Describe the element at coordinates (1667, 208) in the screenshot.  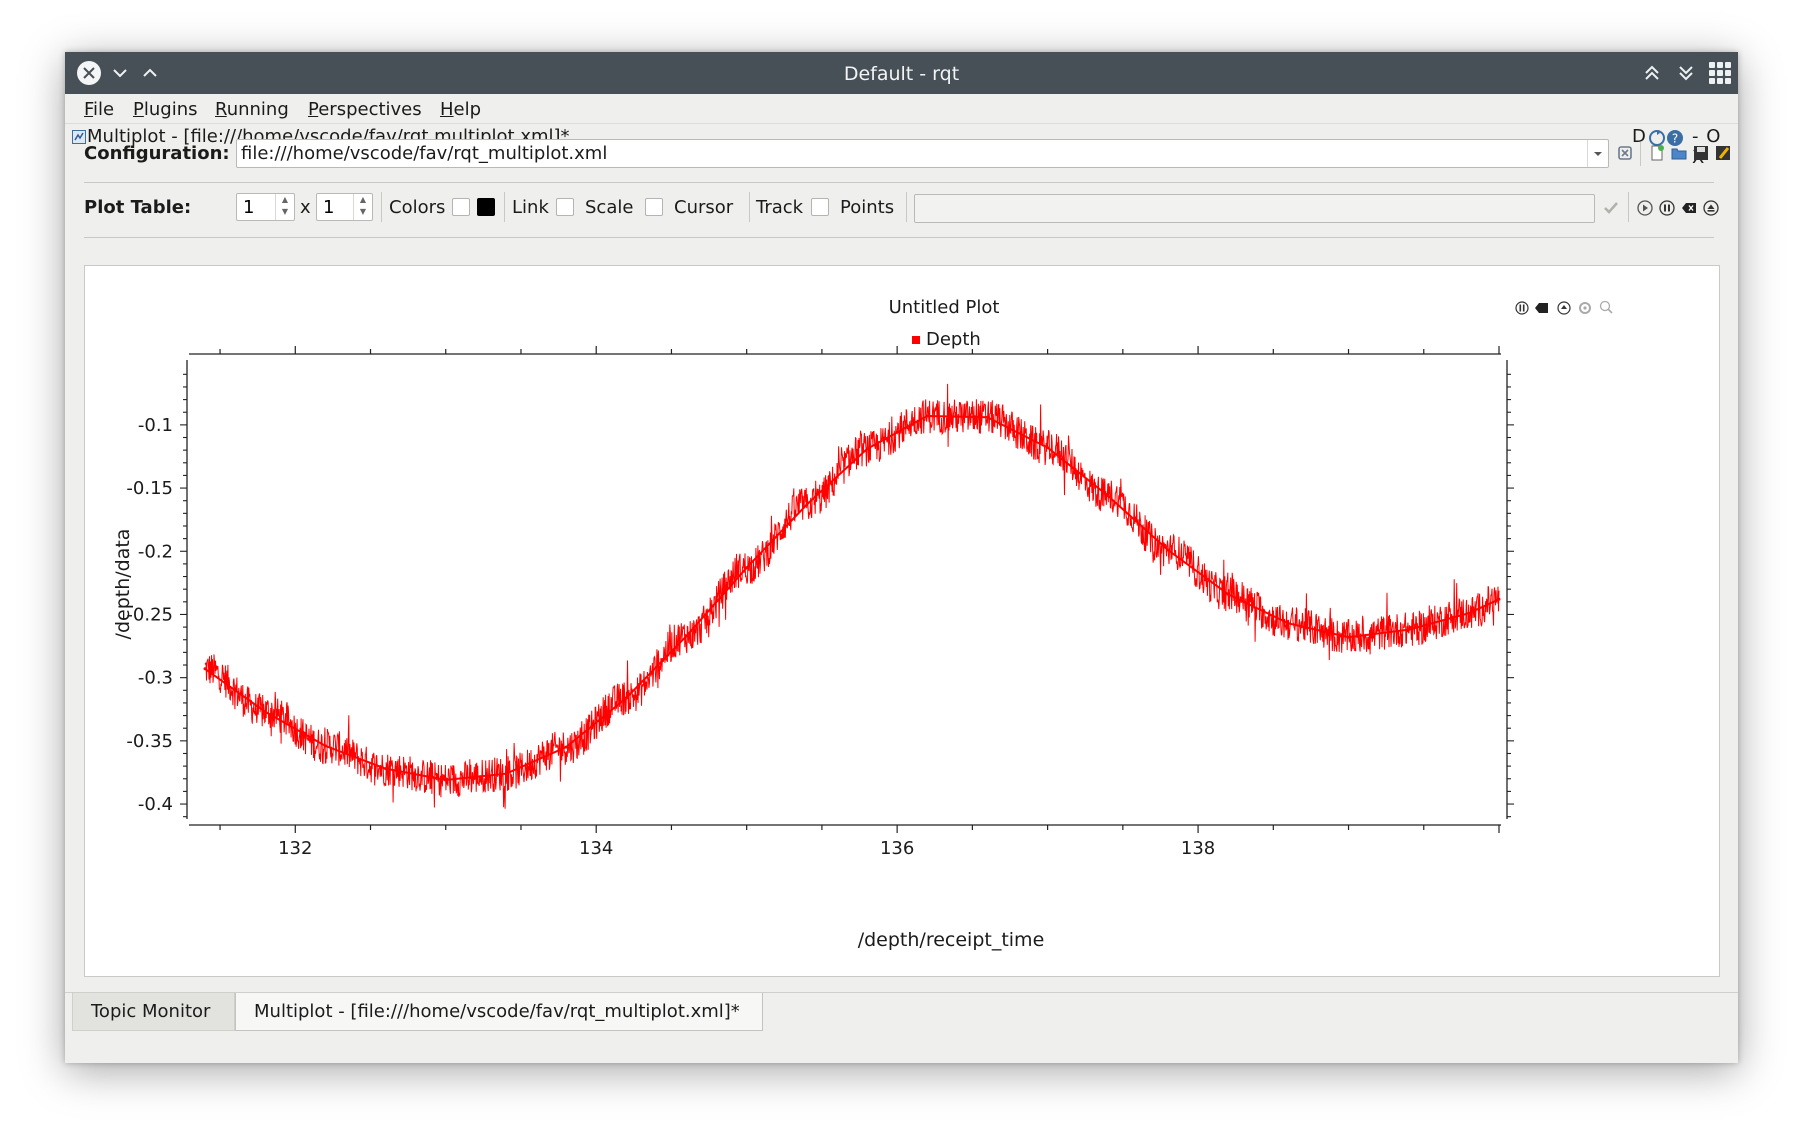
I see `pause-icon` at that location.